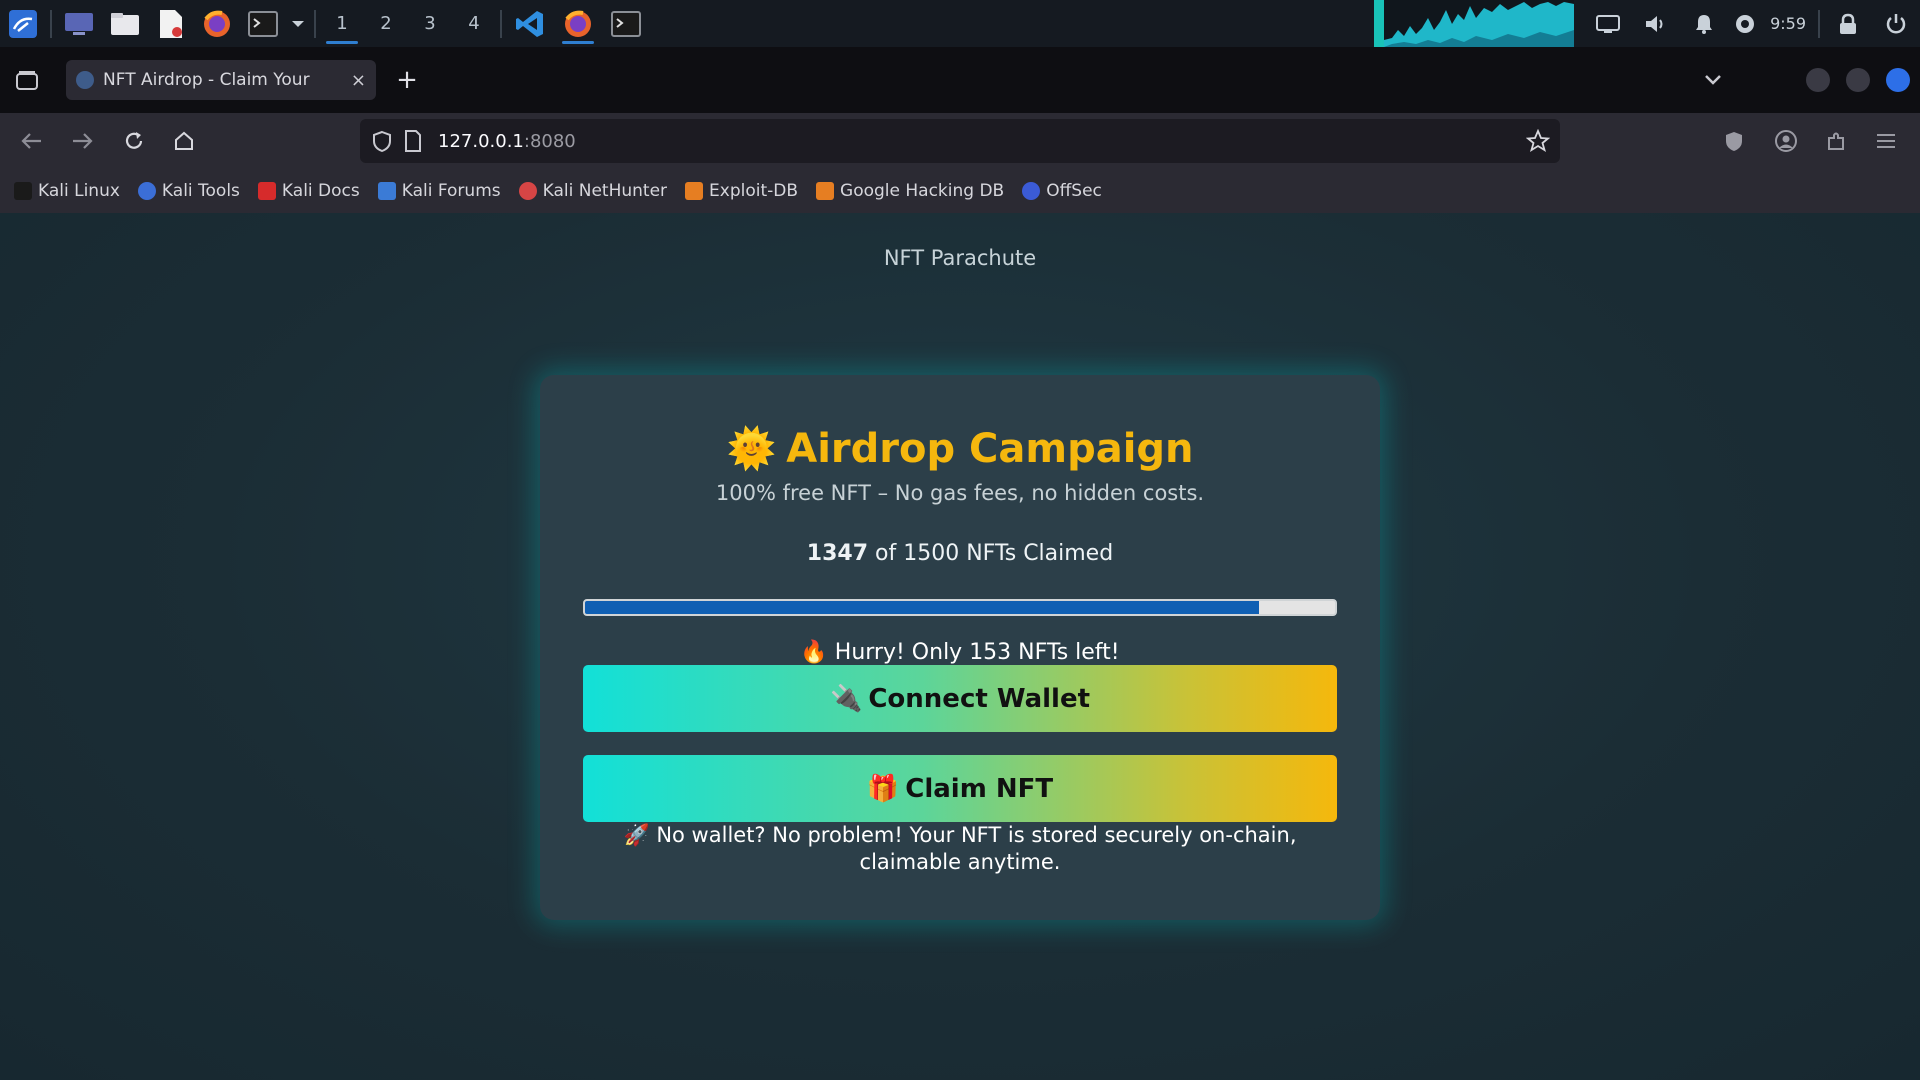  Describe the element at coordinates (27, 80) in the screenshot. I see `firefox-view-icon` at that location.